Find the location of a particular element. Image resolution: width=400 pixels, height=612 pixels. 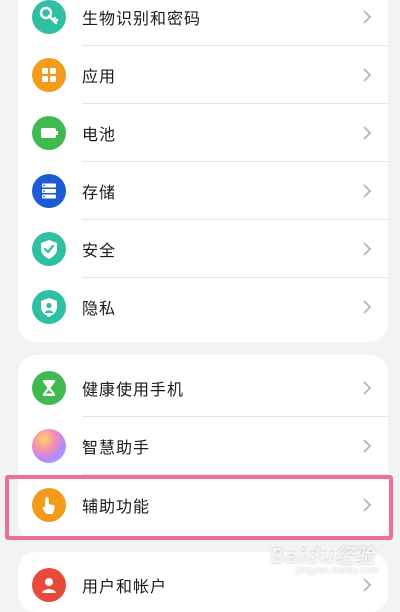

storage-icon is located at coordinates (49, 191).